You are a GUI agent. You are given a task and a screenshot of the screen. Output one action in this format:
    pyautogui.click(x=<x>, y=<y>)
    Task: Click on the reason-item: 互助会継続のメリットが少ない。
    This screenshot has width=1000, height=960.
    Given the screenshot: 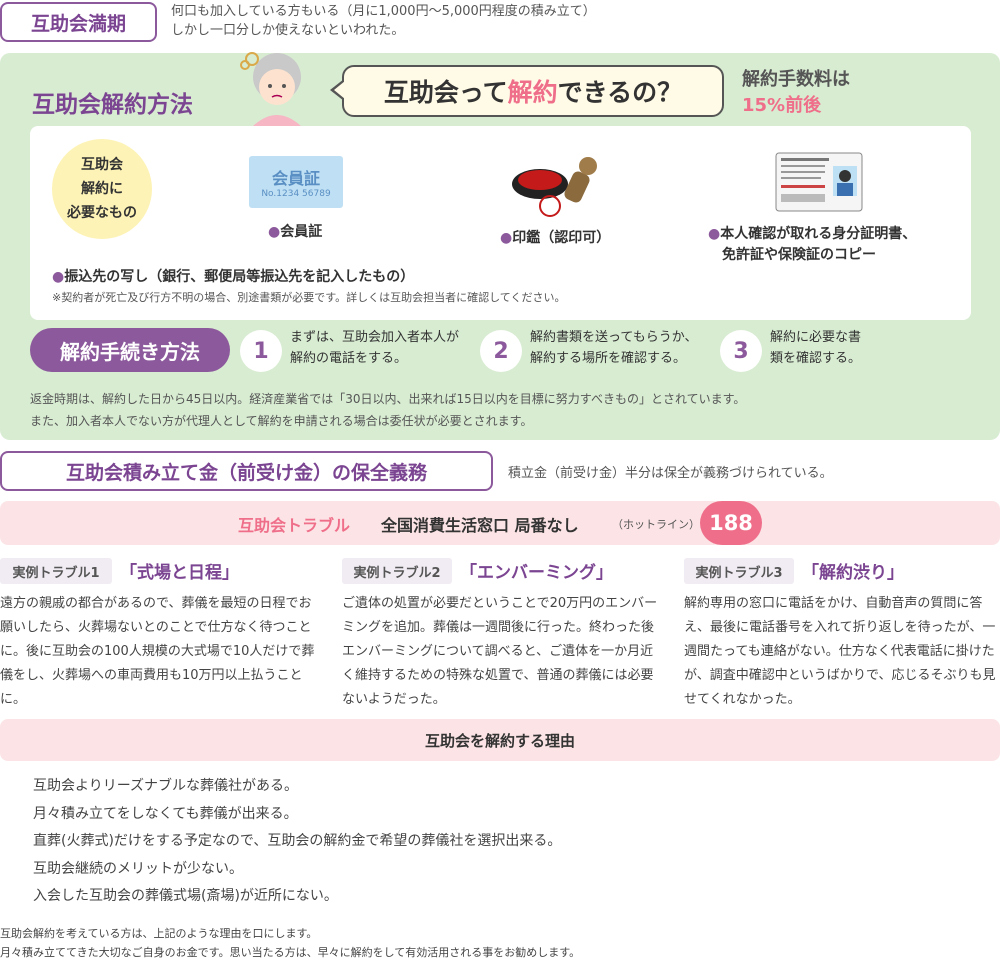 What is the action you would take?
    pyautogui.click(x=138, y=868)
    